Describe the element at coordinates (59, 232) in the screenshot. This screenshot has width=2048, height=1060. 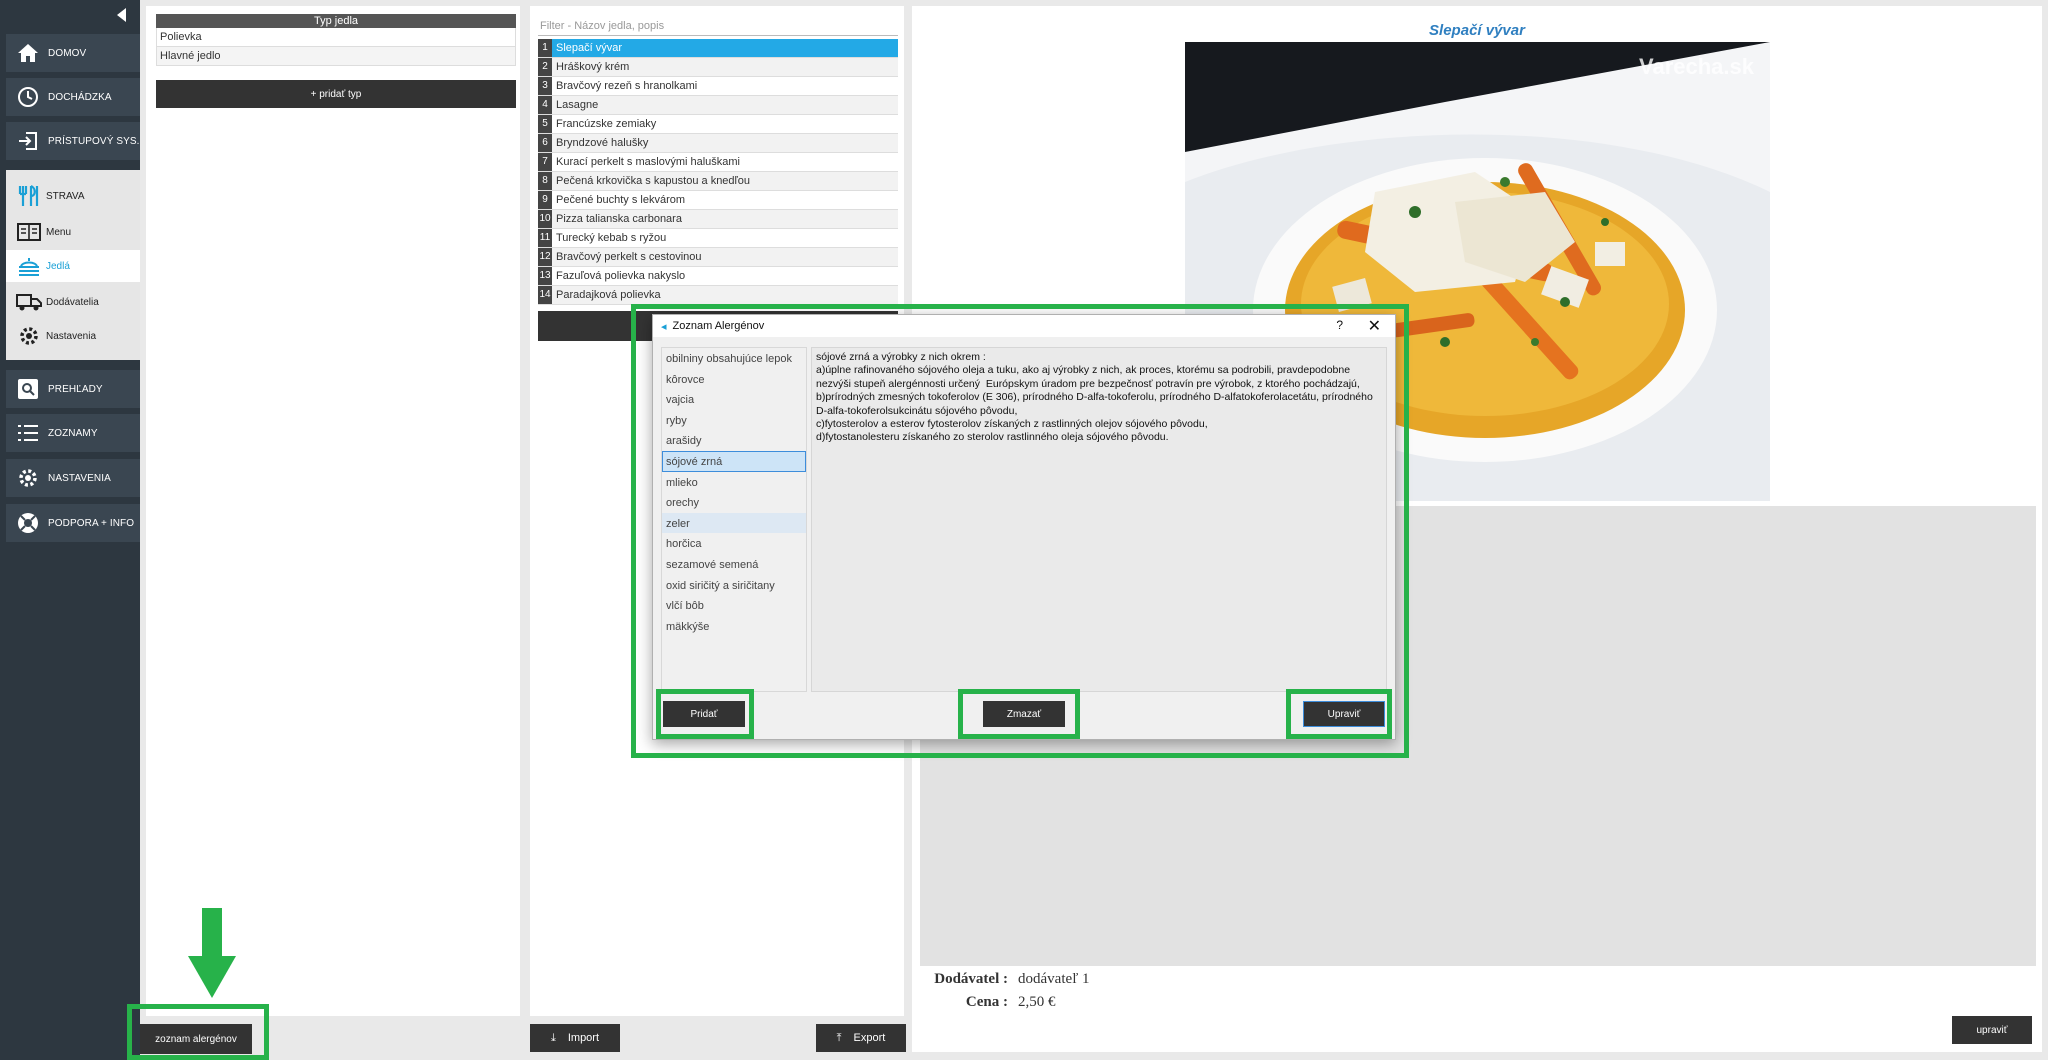
I see `subnav-menu-label: Menu` at that location.